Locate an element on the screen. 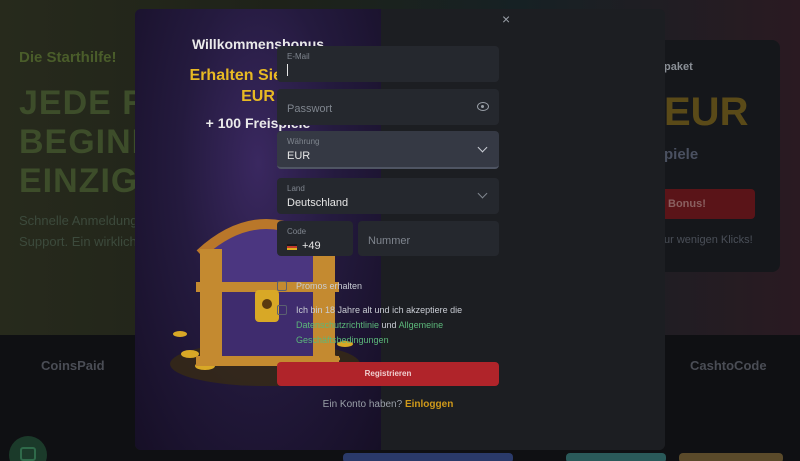 Image resolution: width=800 pixels, height=461 pixels. phone-number-placeholder: Nummer is located at coordinates (389, 241).